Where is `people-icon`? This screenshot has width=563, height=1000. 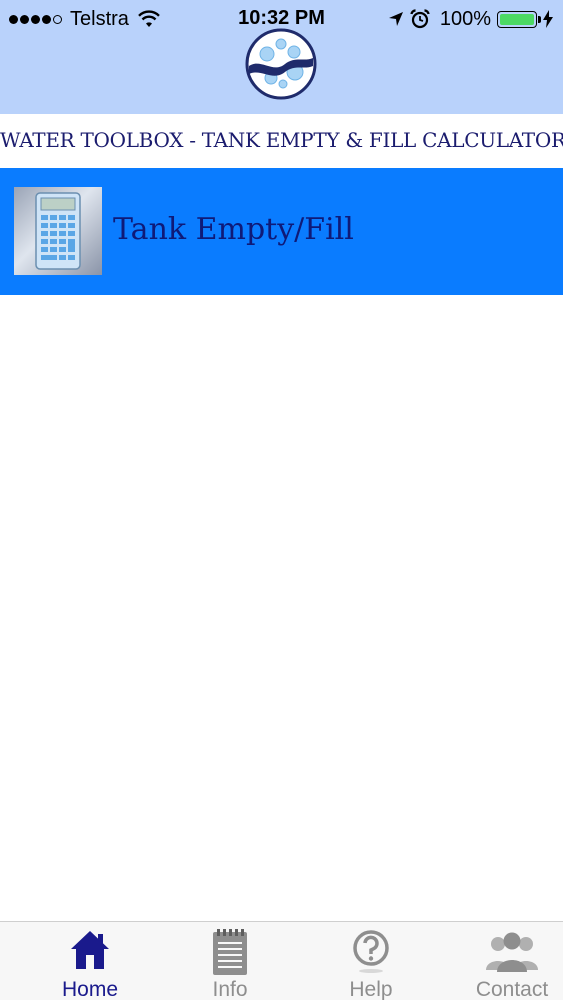 people-icon is located at coordinates (512, 952).